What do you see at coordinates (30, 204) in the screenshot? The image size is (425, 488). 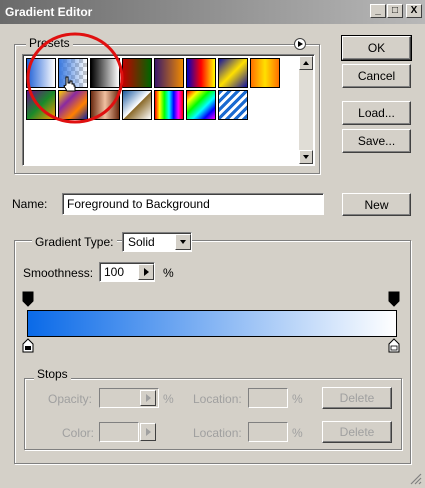 I see `name-label: Name:` at bounding box center [30, 204].